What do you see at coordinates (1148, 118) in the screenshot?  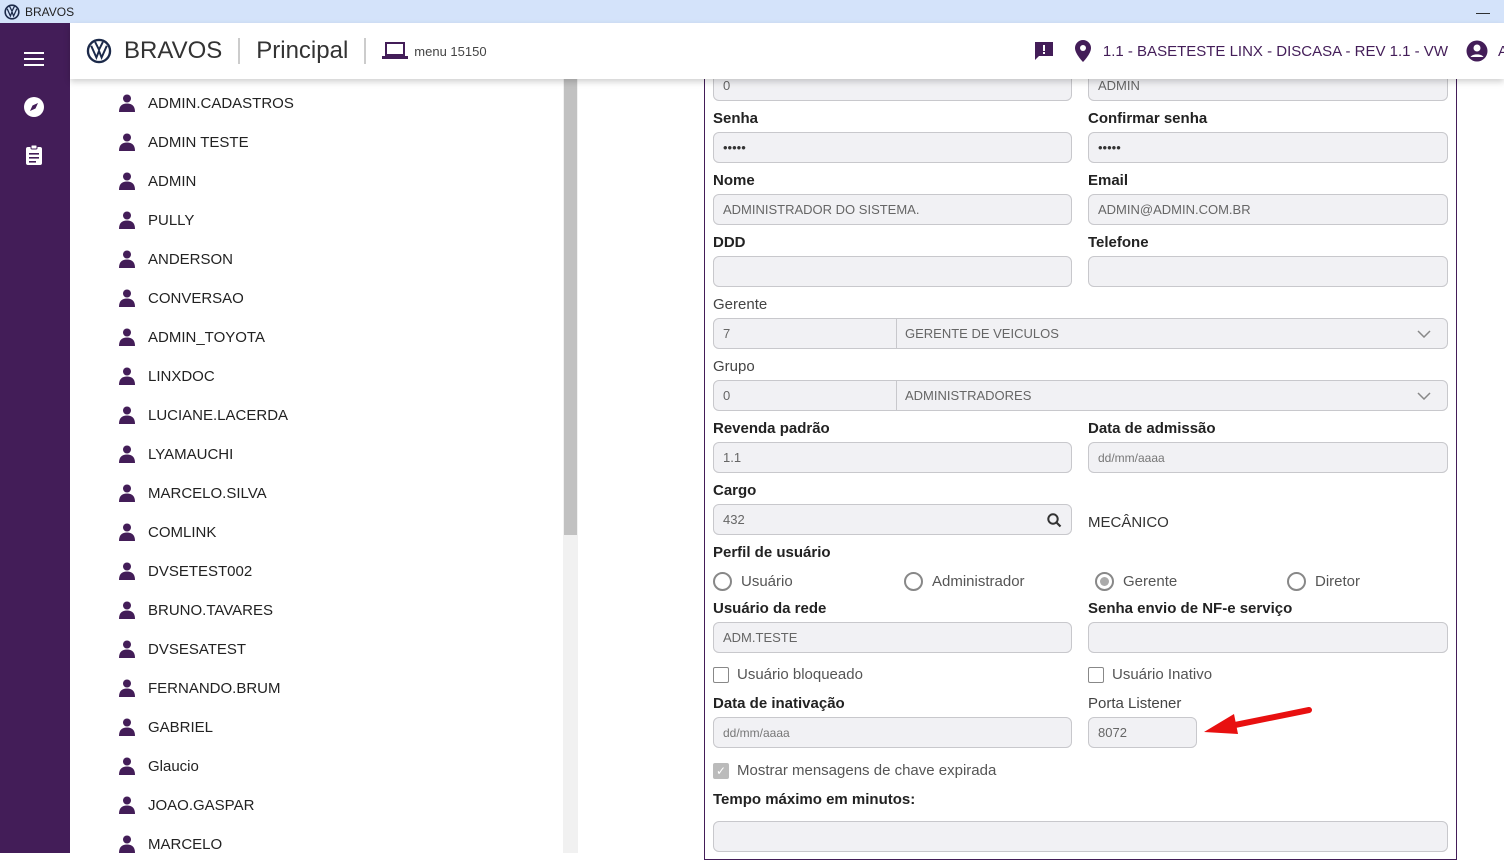 I see `confirmar-senha-label: Confirmar senha` at bounding box center [1148, 118].